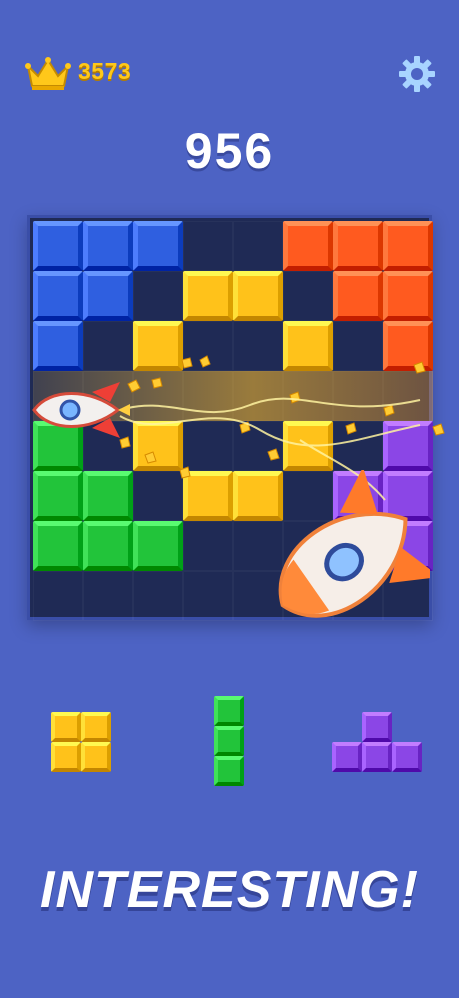 The width and height of the screenshot is (459, 998). What do you see at coordinates (354, 544) in the screenshot?
I see `rocket-icon-large` at bounding box center [354, 544].